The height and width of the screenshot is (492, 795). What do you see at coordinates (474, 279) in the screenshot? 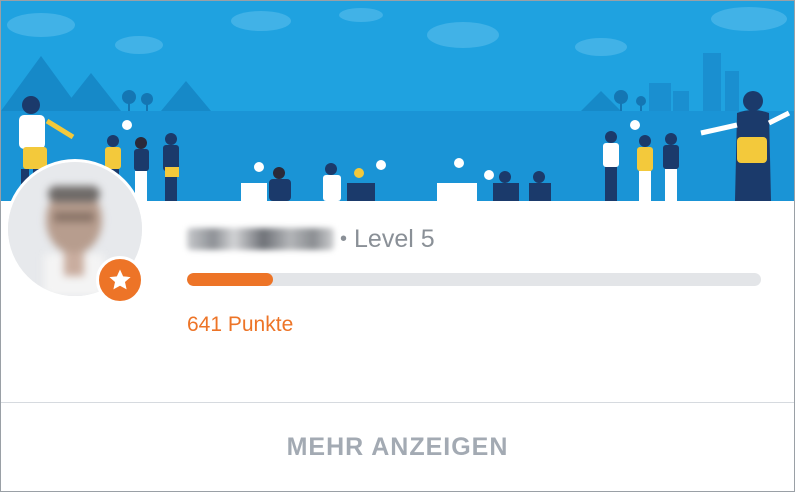
I see `points-progress-bar` at bounding box center [474, 279].